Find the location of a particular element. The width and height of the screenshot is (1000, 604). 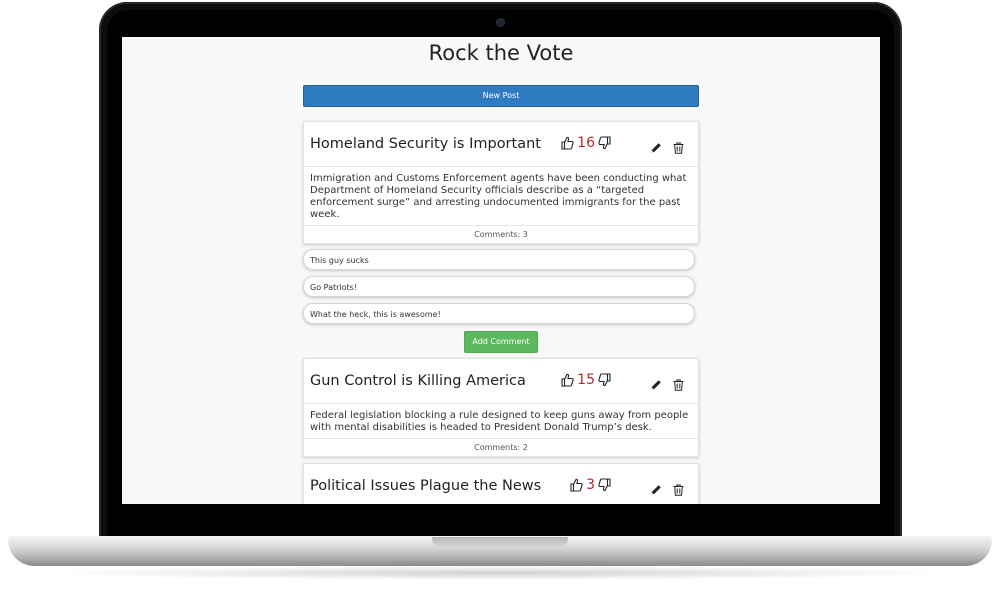

camera-icon is located at coordinates (500, 22).